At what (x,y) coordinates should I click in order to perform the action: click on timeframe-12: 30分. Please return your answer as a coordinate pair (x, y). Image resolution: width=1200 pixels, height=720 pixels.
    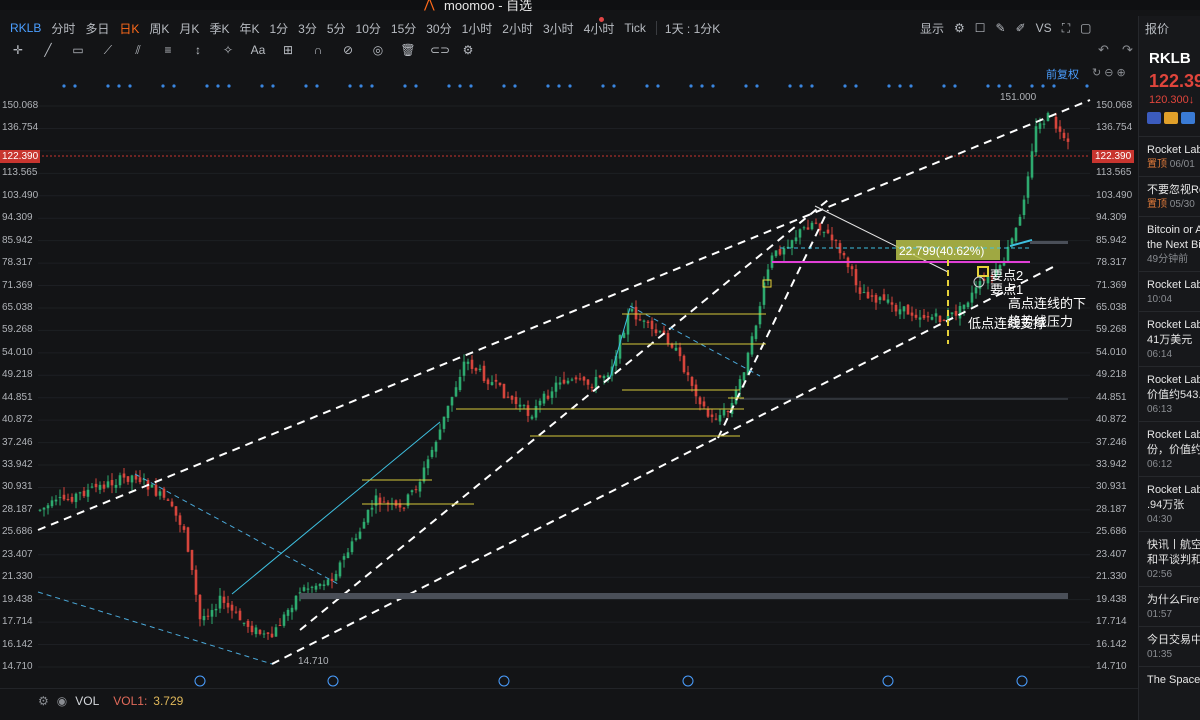
    Looking at the image, I should click on (438, 28).